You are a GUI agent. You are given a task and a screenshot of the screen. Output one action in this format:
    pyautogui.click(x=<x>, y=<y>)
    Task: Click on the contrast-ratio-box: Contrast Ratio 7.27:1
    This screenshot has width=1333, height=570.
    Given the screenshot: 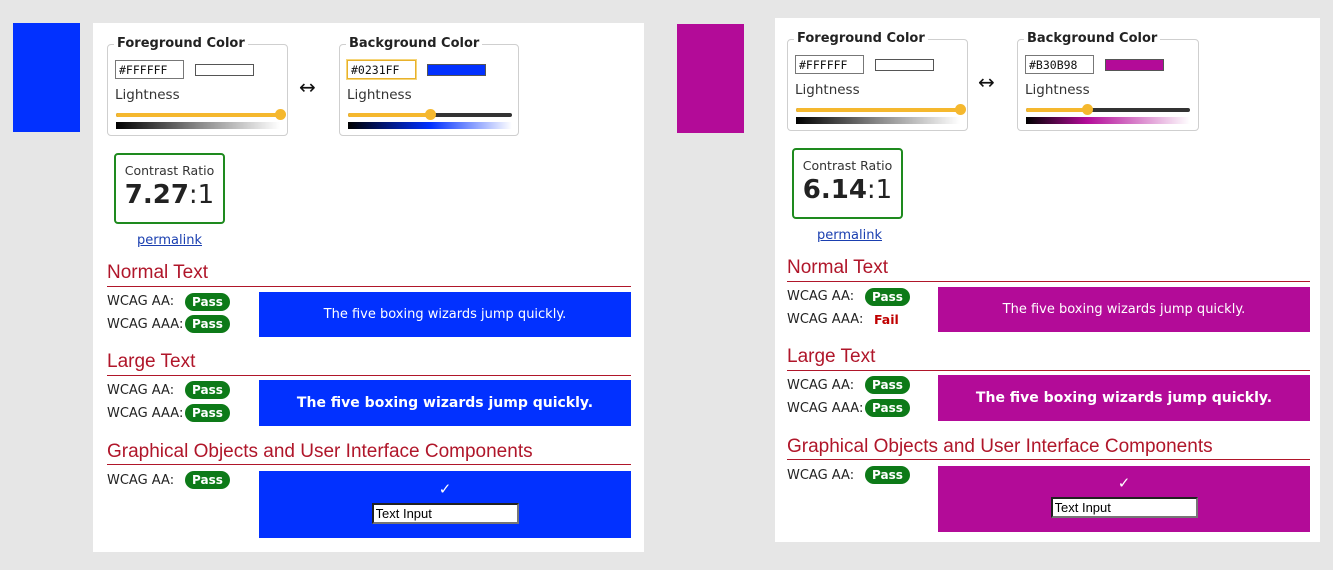 What is the action you would take?
    pyautogui.click(x=169, y=188)
    